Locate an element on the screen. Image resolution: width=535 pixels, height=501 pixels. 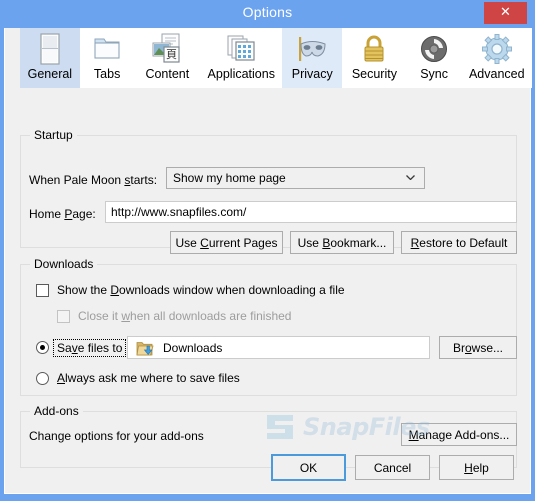
content-page-icon: 頁 is located at coordinates (167, 49).